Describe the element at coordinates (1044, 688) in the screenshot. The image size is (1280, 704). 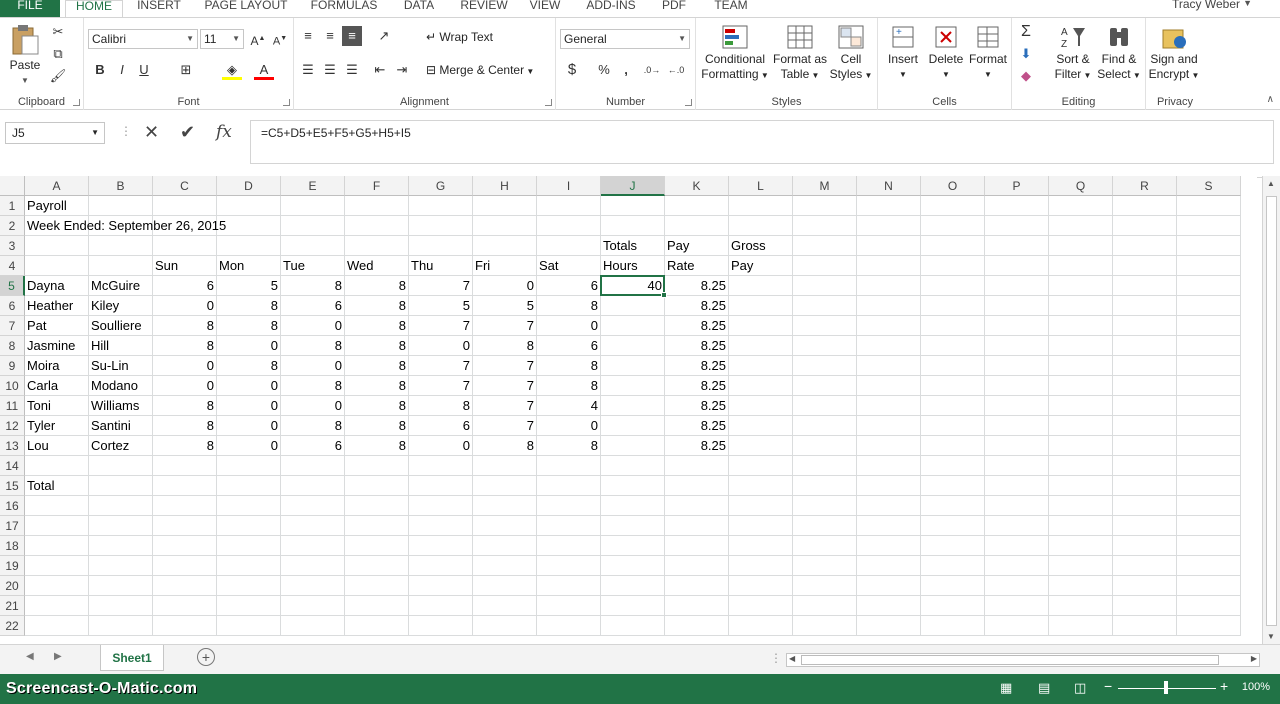
I see `page-layout-view-icon: ▤` at that location.